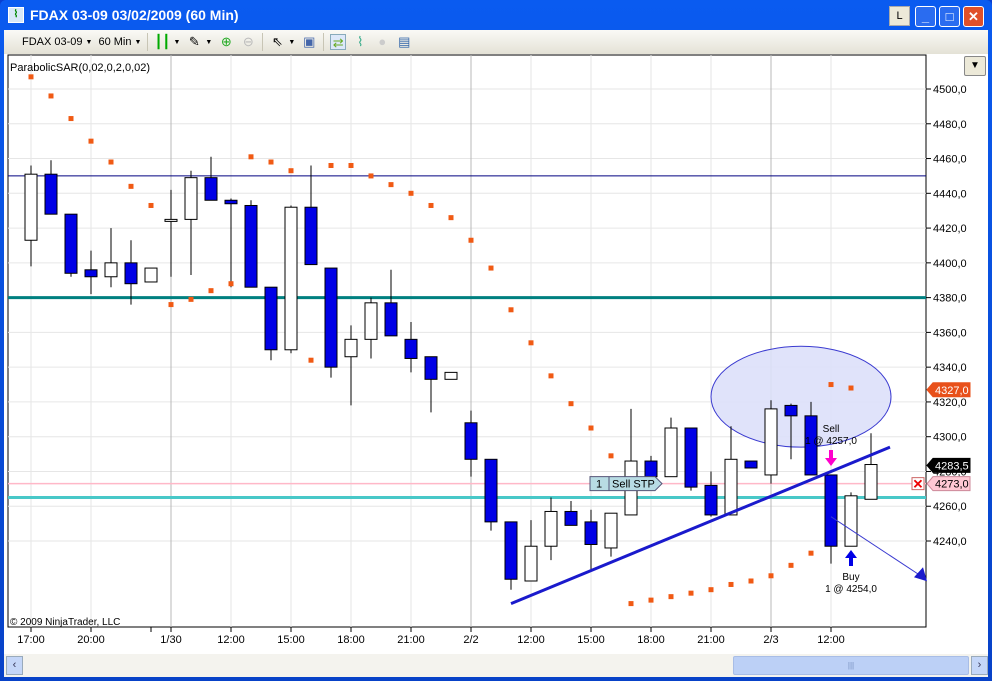  I want to click on y-tick-label: 4400,0, so click(950, 264).